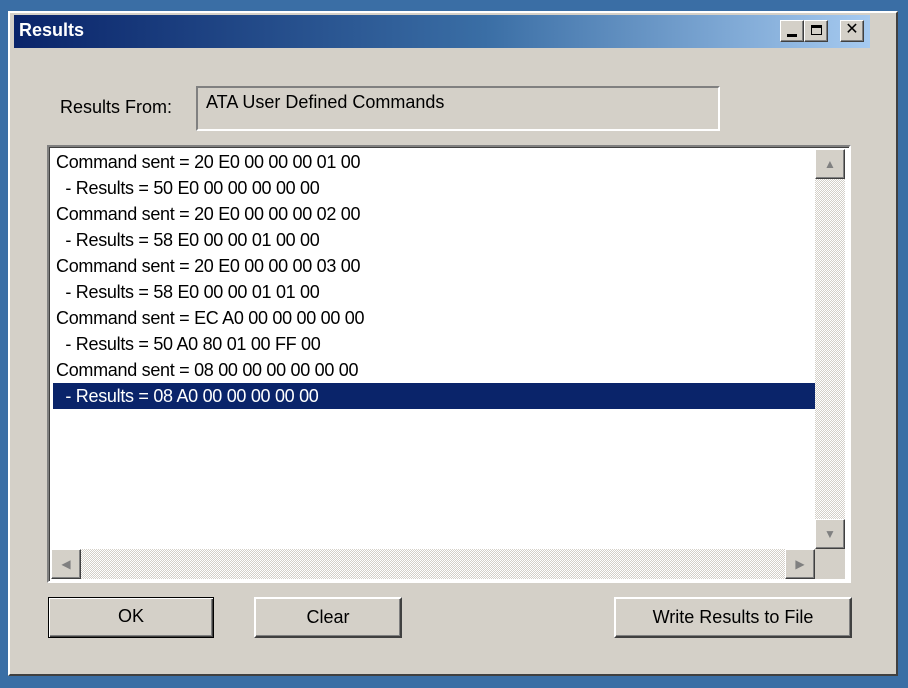 This screenshot has width=908, height=688. I want to click on scroll-down-button: ▼, so click(830, 534).